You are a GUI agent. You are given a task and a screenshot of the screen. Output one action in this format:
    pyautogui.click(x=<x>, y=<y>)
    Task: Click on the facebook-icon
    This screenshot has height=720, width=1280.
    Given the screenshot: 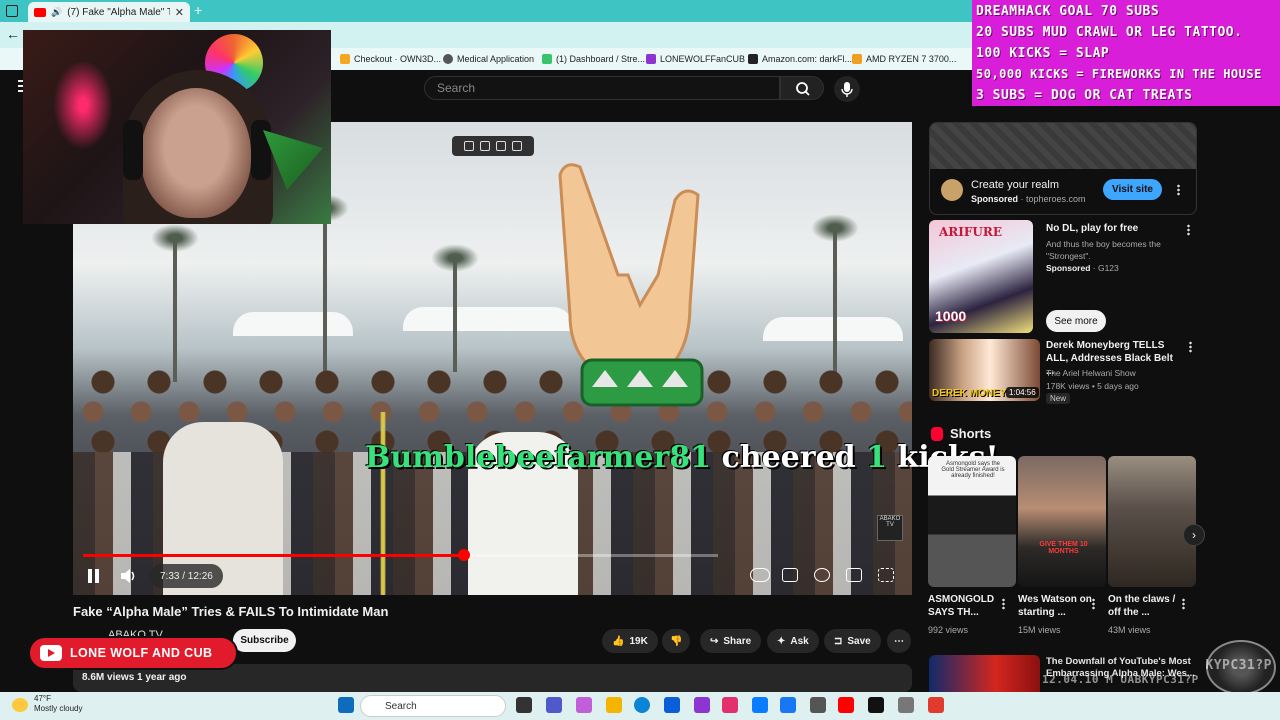 What is the action you would take?
    pyautogui.click(x=788, y=705)
    